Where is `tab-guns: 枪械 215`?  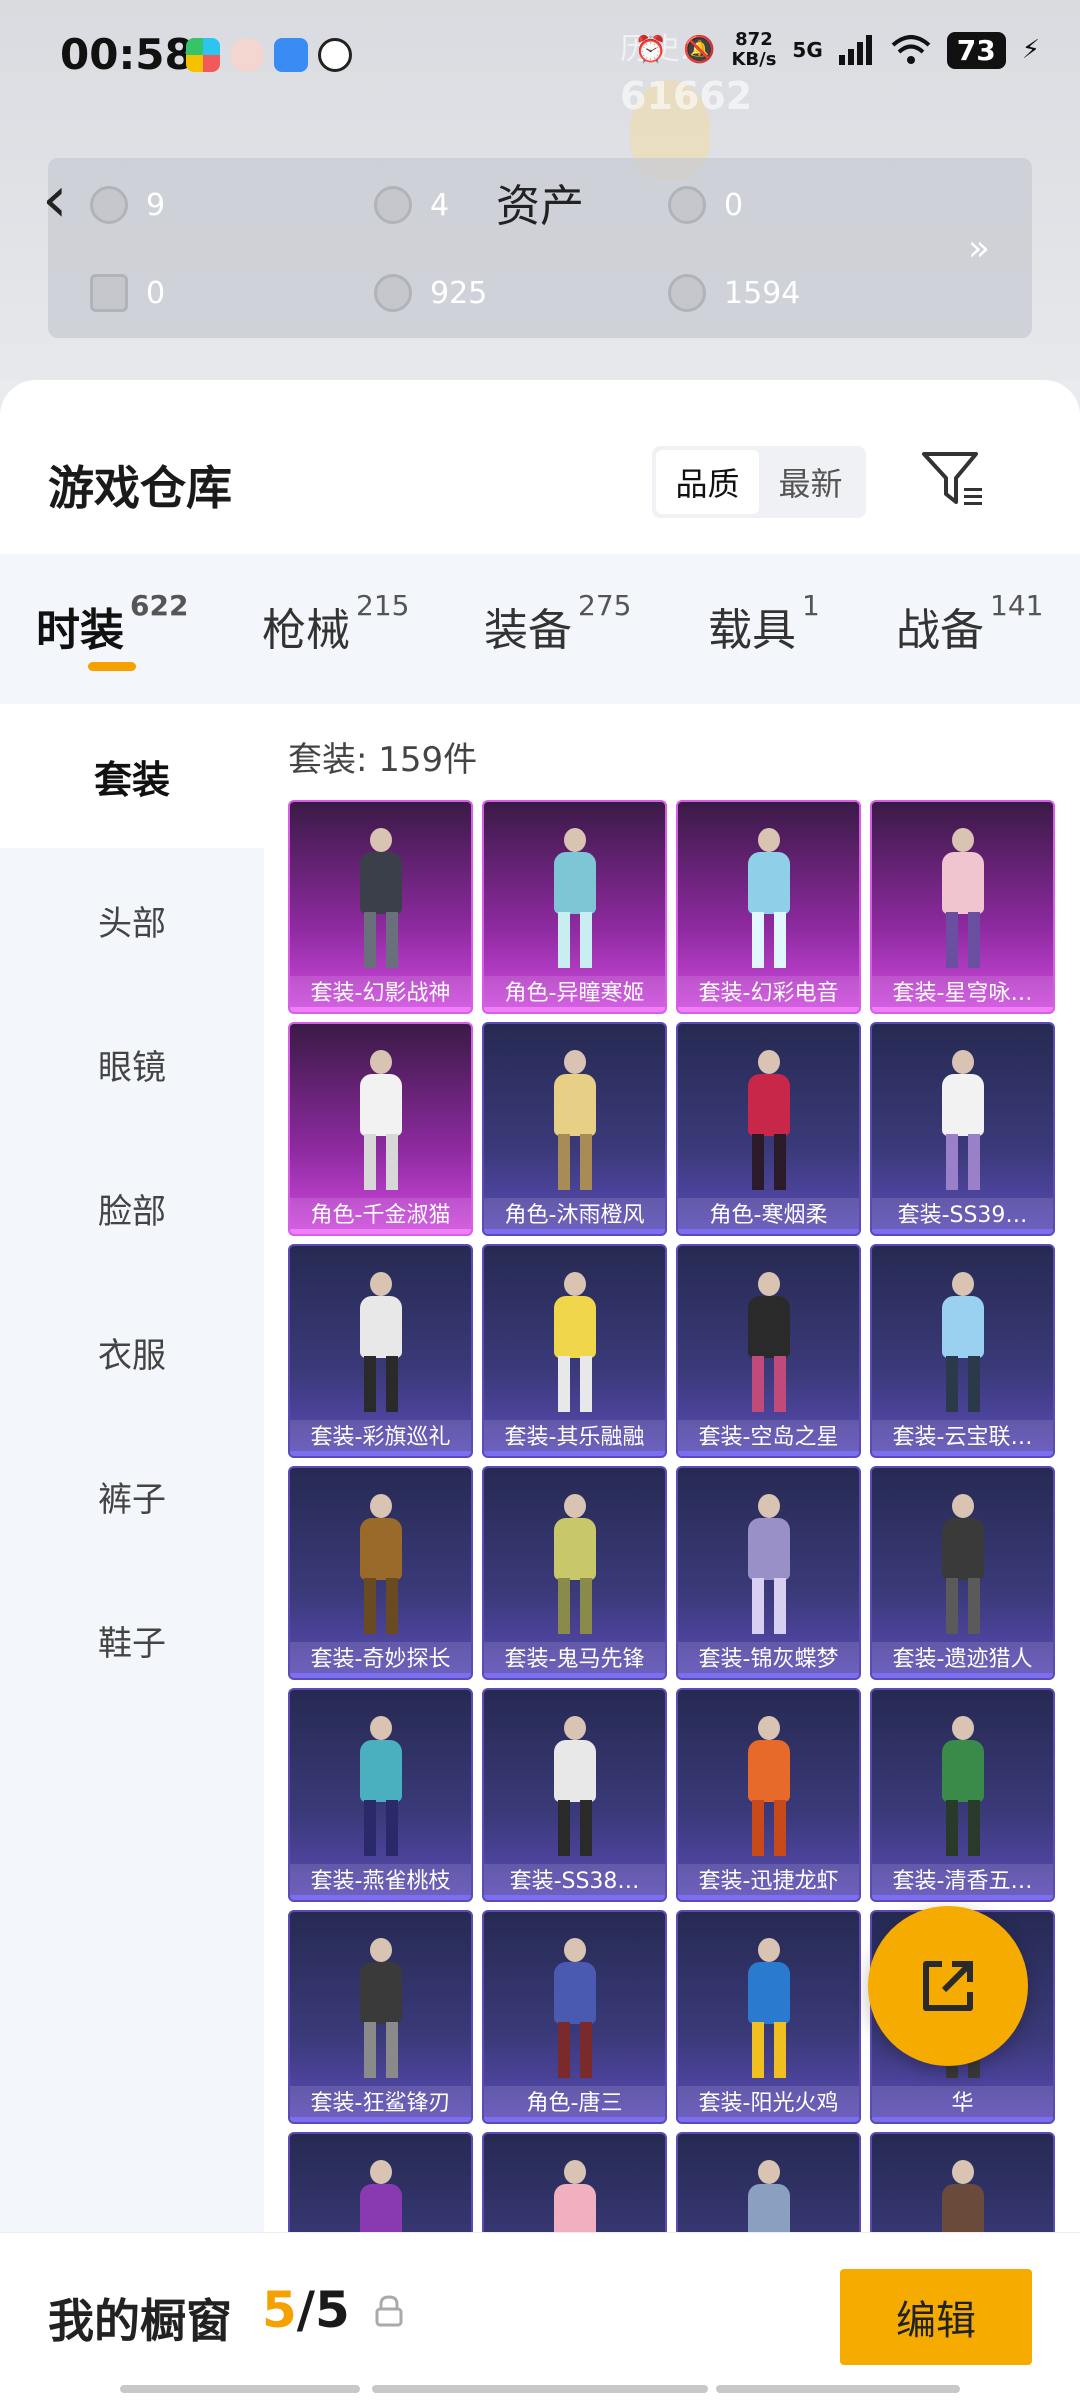
tab-guns: 枪械 215 is located at coordinates (335, 623).